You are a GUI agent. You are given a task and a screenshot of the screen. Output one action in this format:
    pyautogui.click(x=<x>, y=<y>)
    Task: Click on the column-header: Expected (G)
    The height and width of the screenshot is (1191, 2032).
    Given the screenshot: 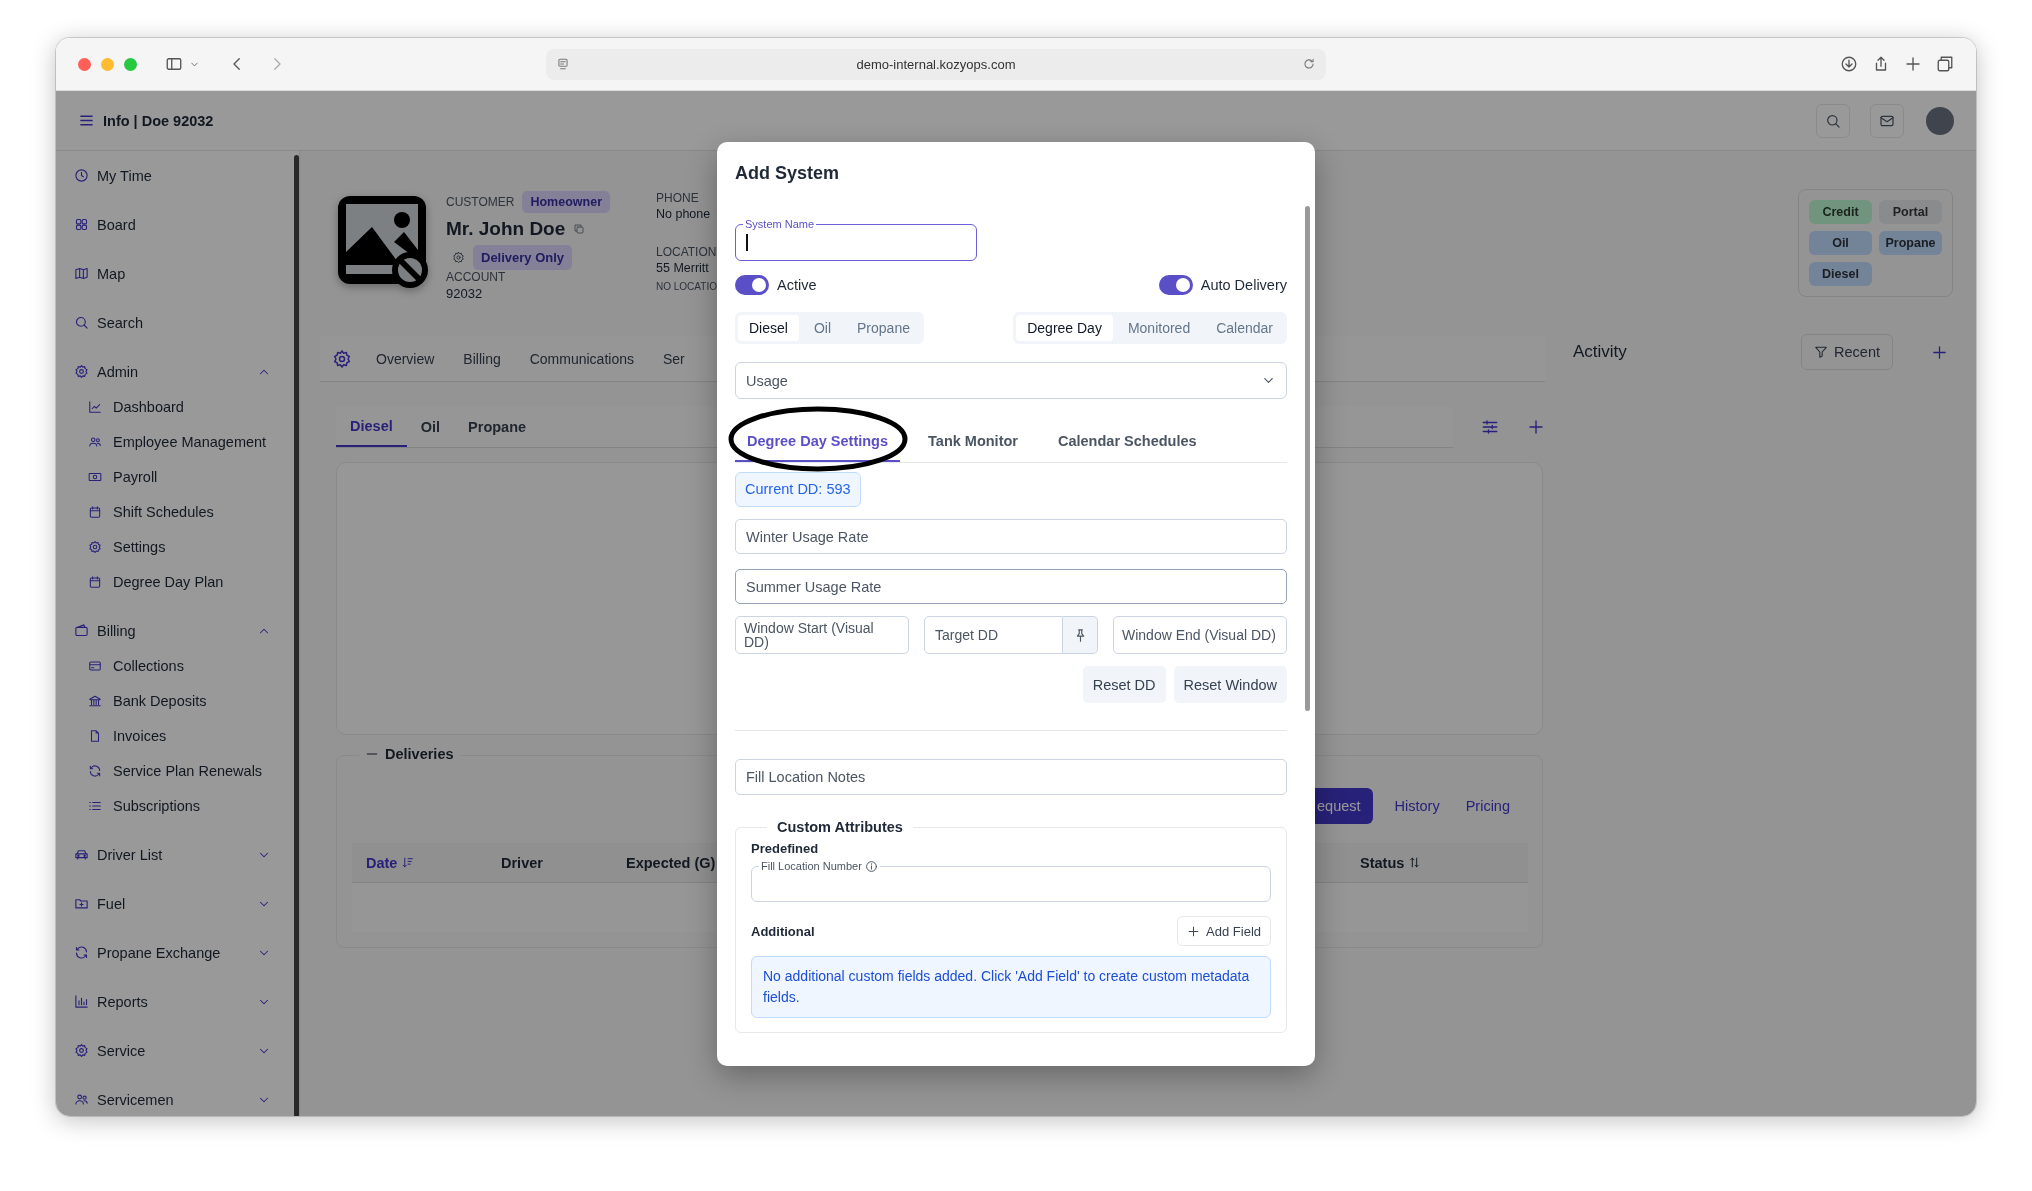 What is the action you would take?
    pyautogui.click(x=671, y=862)
    